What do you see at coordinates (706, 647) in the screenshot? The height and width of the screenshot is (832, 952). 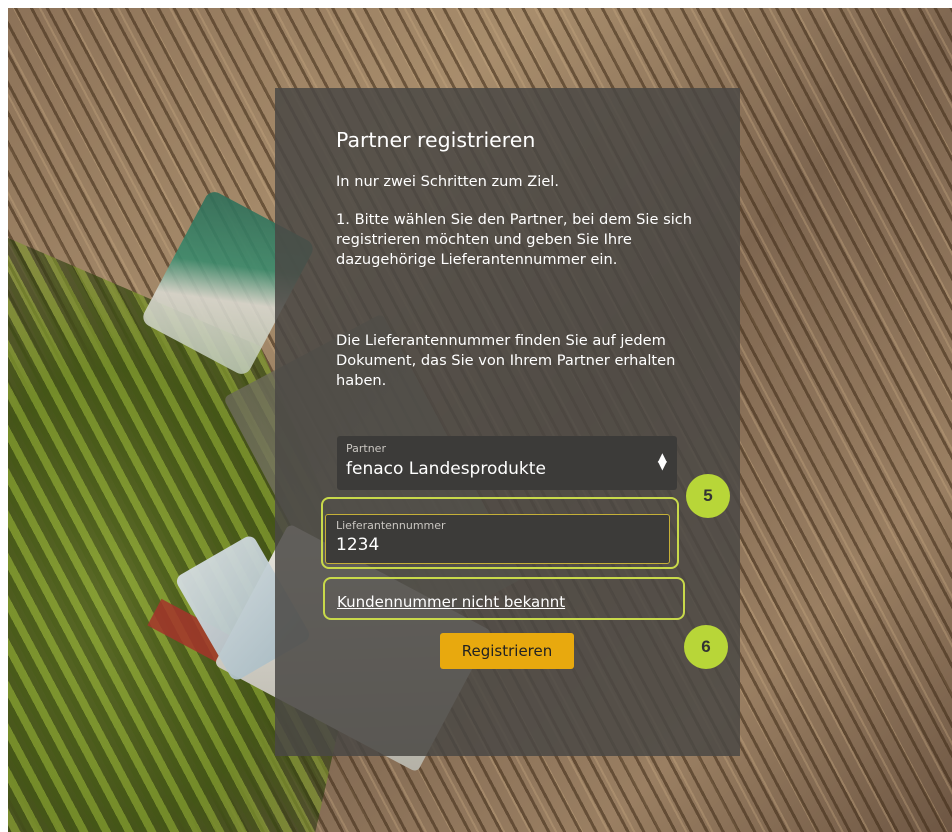 I see `callout-badge-6: 6` at bounding box center [706, 647].